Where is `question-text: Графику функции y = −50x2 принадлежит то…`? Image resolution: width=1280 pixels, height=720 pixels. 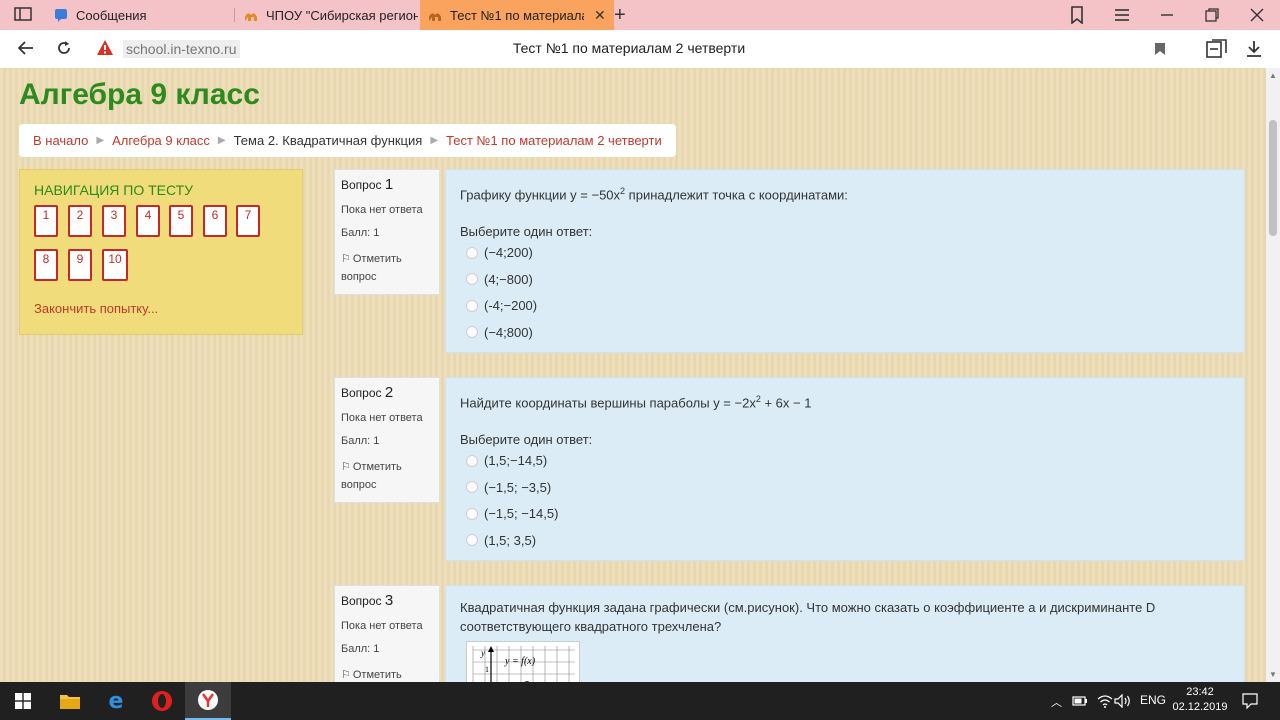 question-text: Графику функции y = −50x2 принадлежит то… is located at coordinates (654, 194).